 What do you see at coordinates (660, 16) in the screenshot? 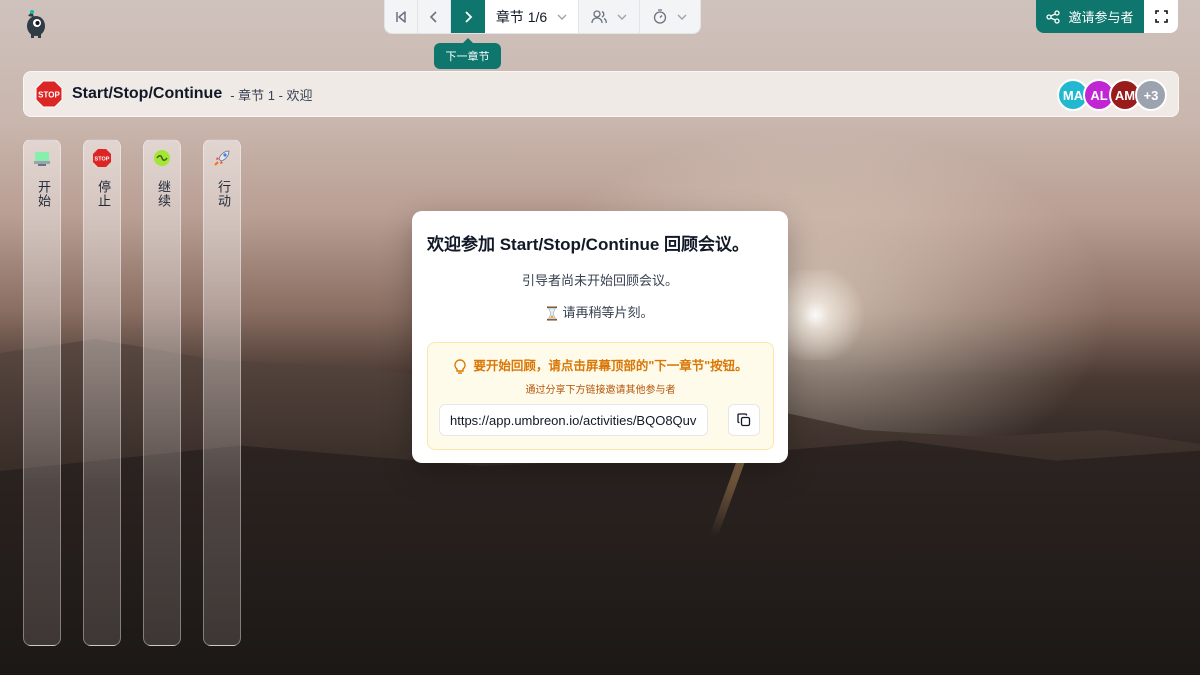
I see `timer-icon` at bounding box center [660, 16].